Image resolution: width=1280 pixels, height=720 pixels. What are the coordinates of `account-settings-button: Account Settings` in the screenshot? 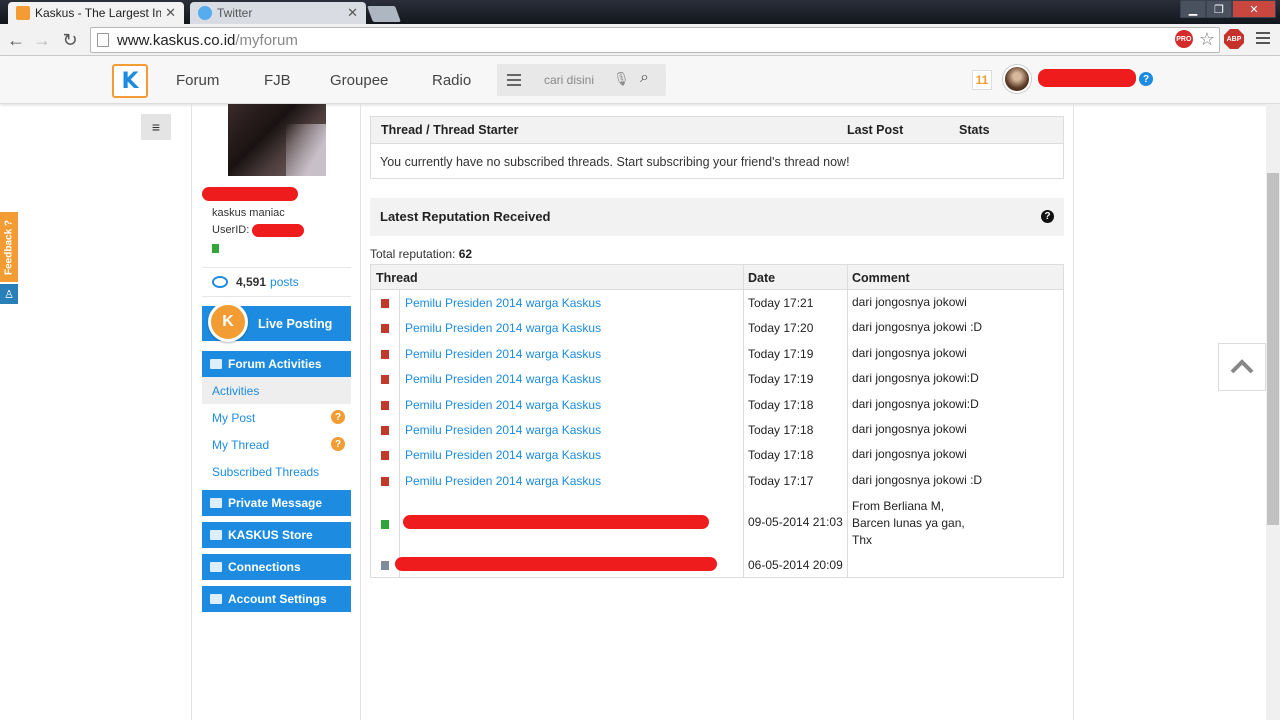 It's located at (276, 599).